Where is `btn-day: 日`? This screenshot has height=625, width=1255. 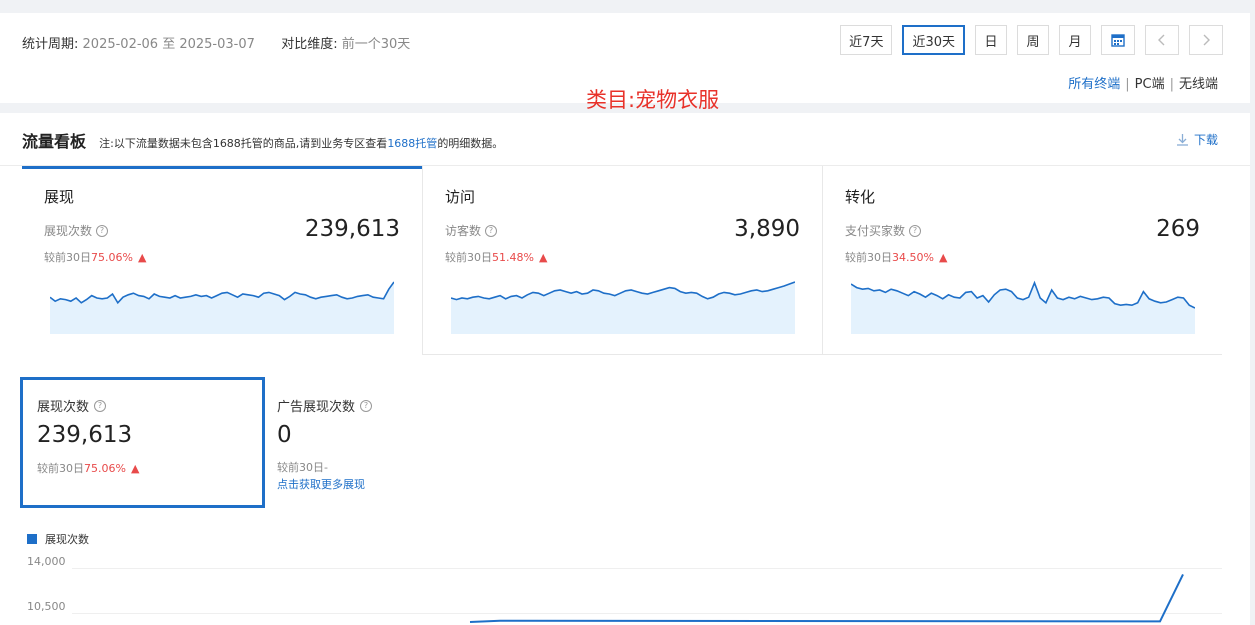 btn-day: 日 is located at coordinates (991, 40).